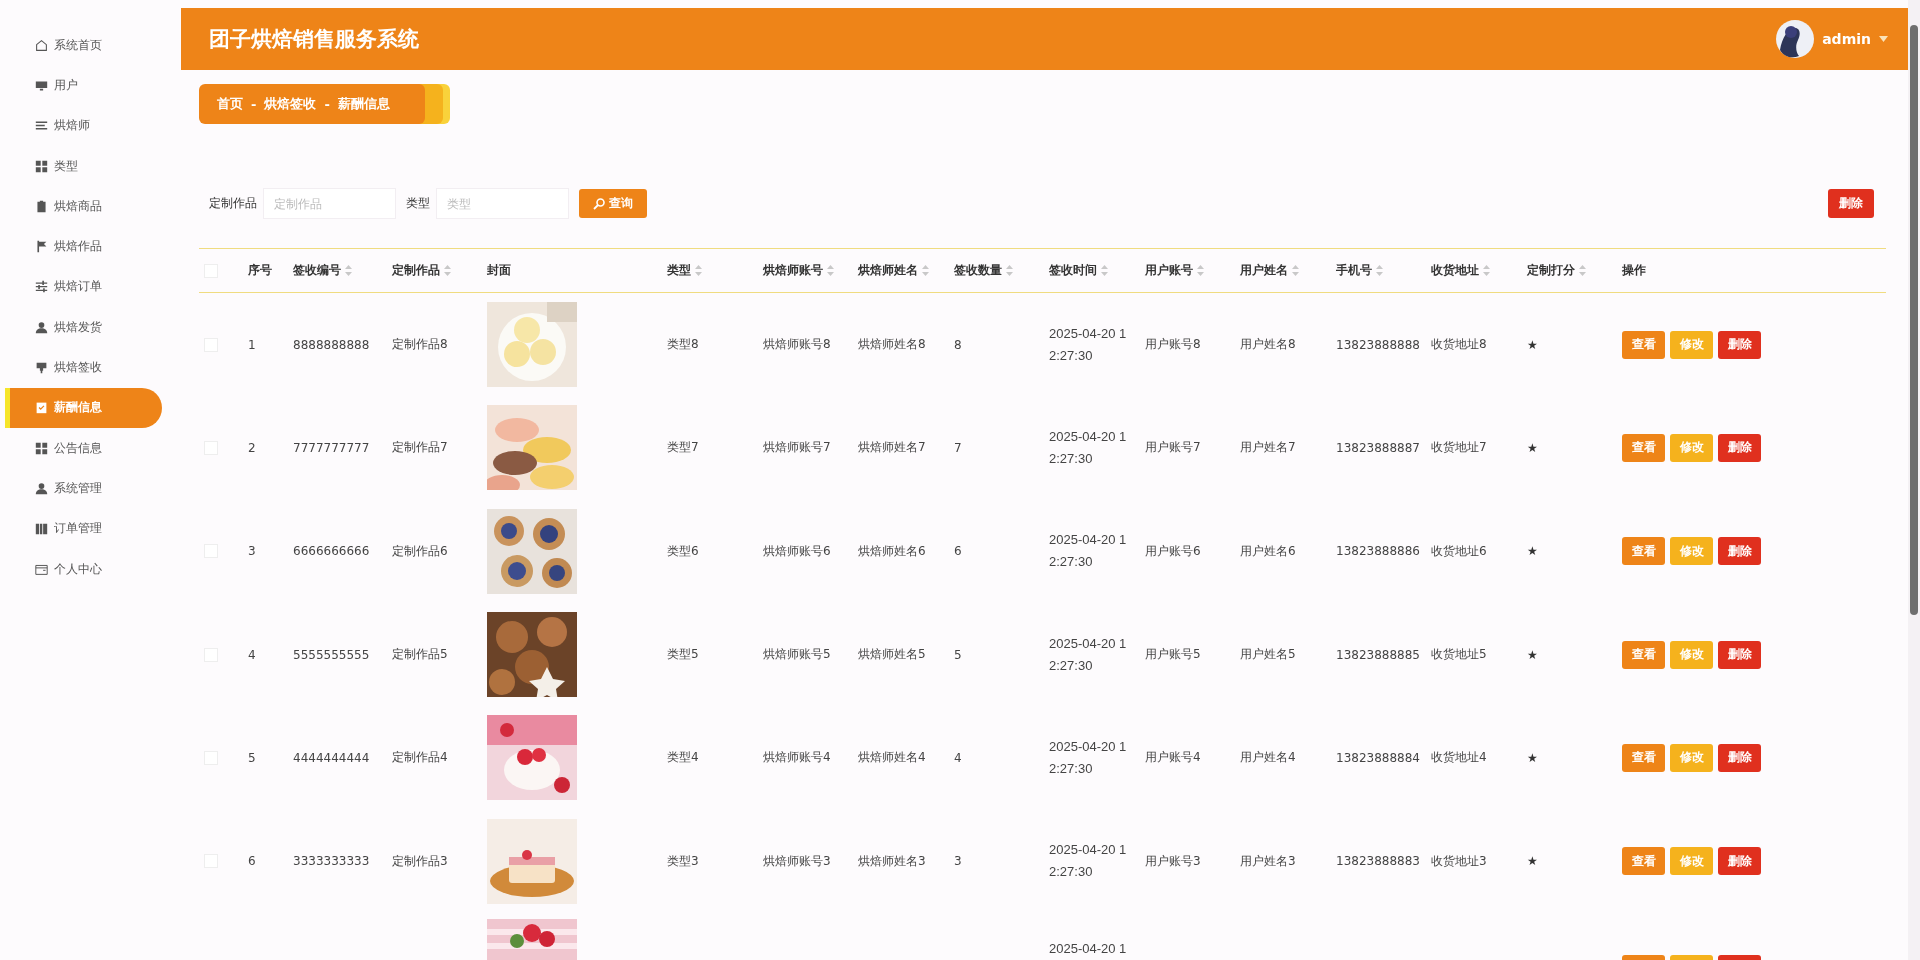  I want to click on table-cell-text: 烘焙师账号8, so click(797, 345).